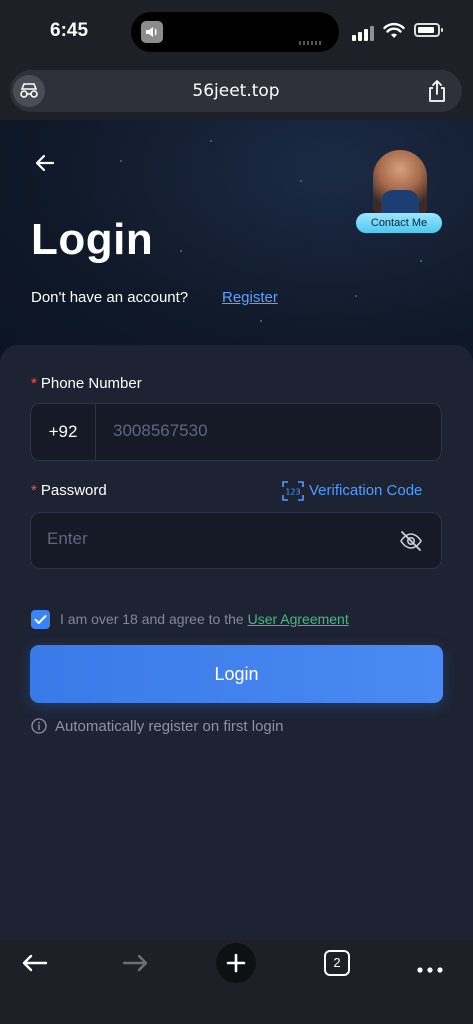  I want to click on url-field: 56jeet.top, so click(236, 91).